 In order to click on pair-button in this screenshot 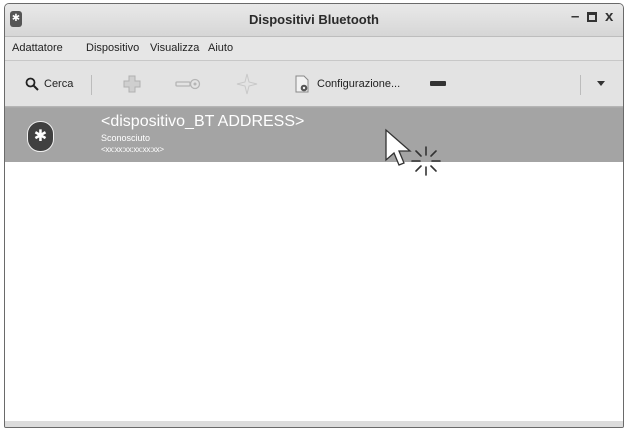, I will do `click(188, 83)`.